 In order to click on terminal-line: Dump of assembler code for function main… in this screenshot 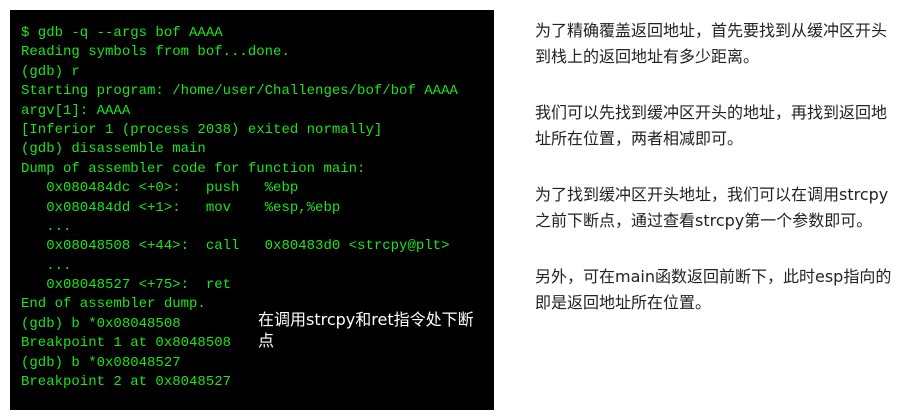, I will do `click(193, 168)`.